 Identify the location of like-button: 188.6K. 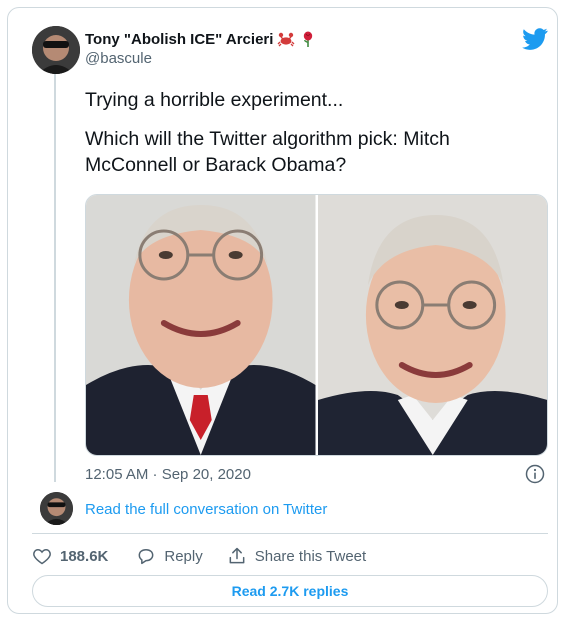
(70, 556).